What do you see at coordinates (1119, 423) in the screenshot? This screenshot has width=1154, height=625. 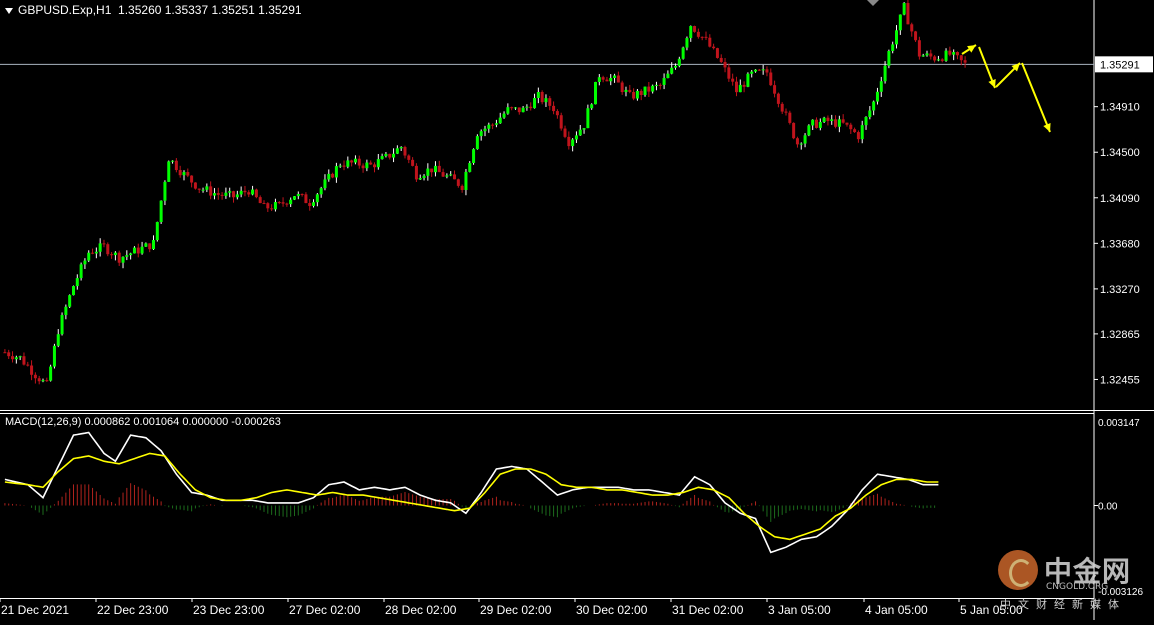 I see `macd-axis-top: 0.003147` at bounding box center [1119, 423].